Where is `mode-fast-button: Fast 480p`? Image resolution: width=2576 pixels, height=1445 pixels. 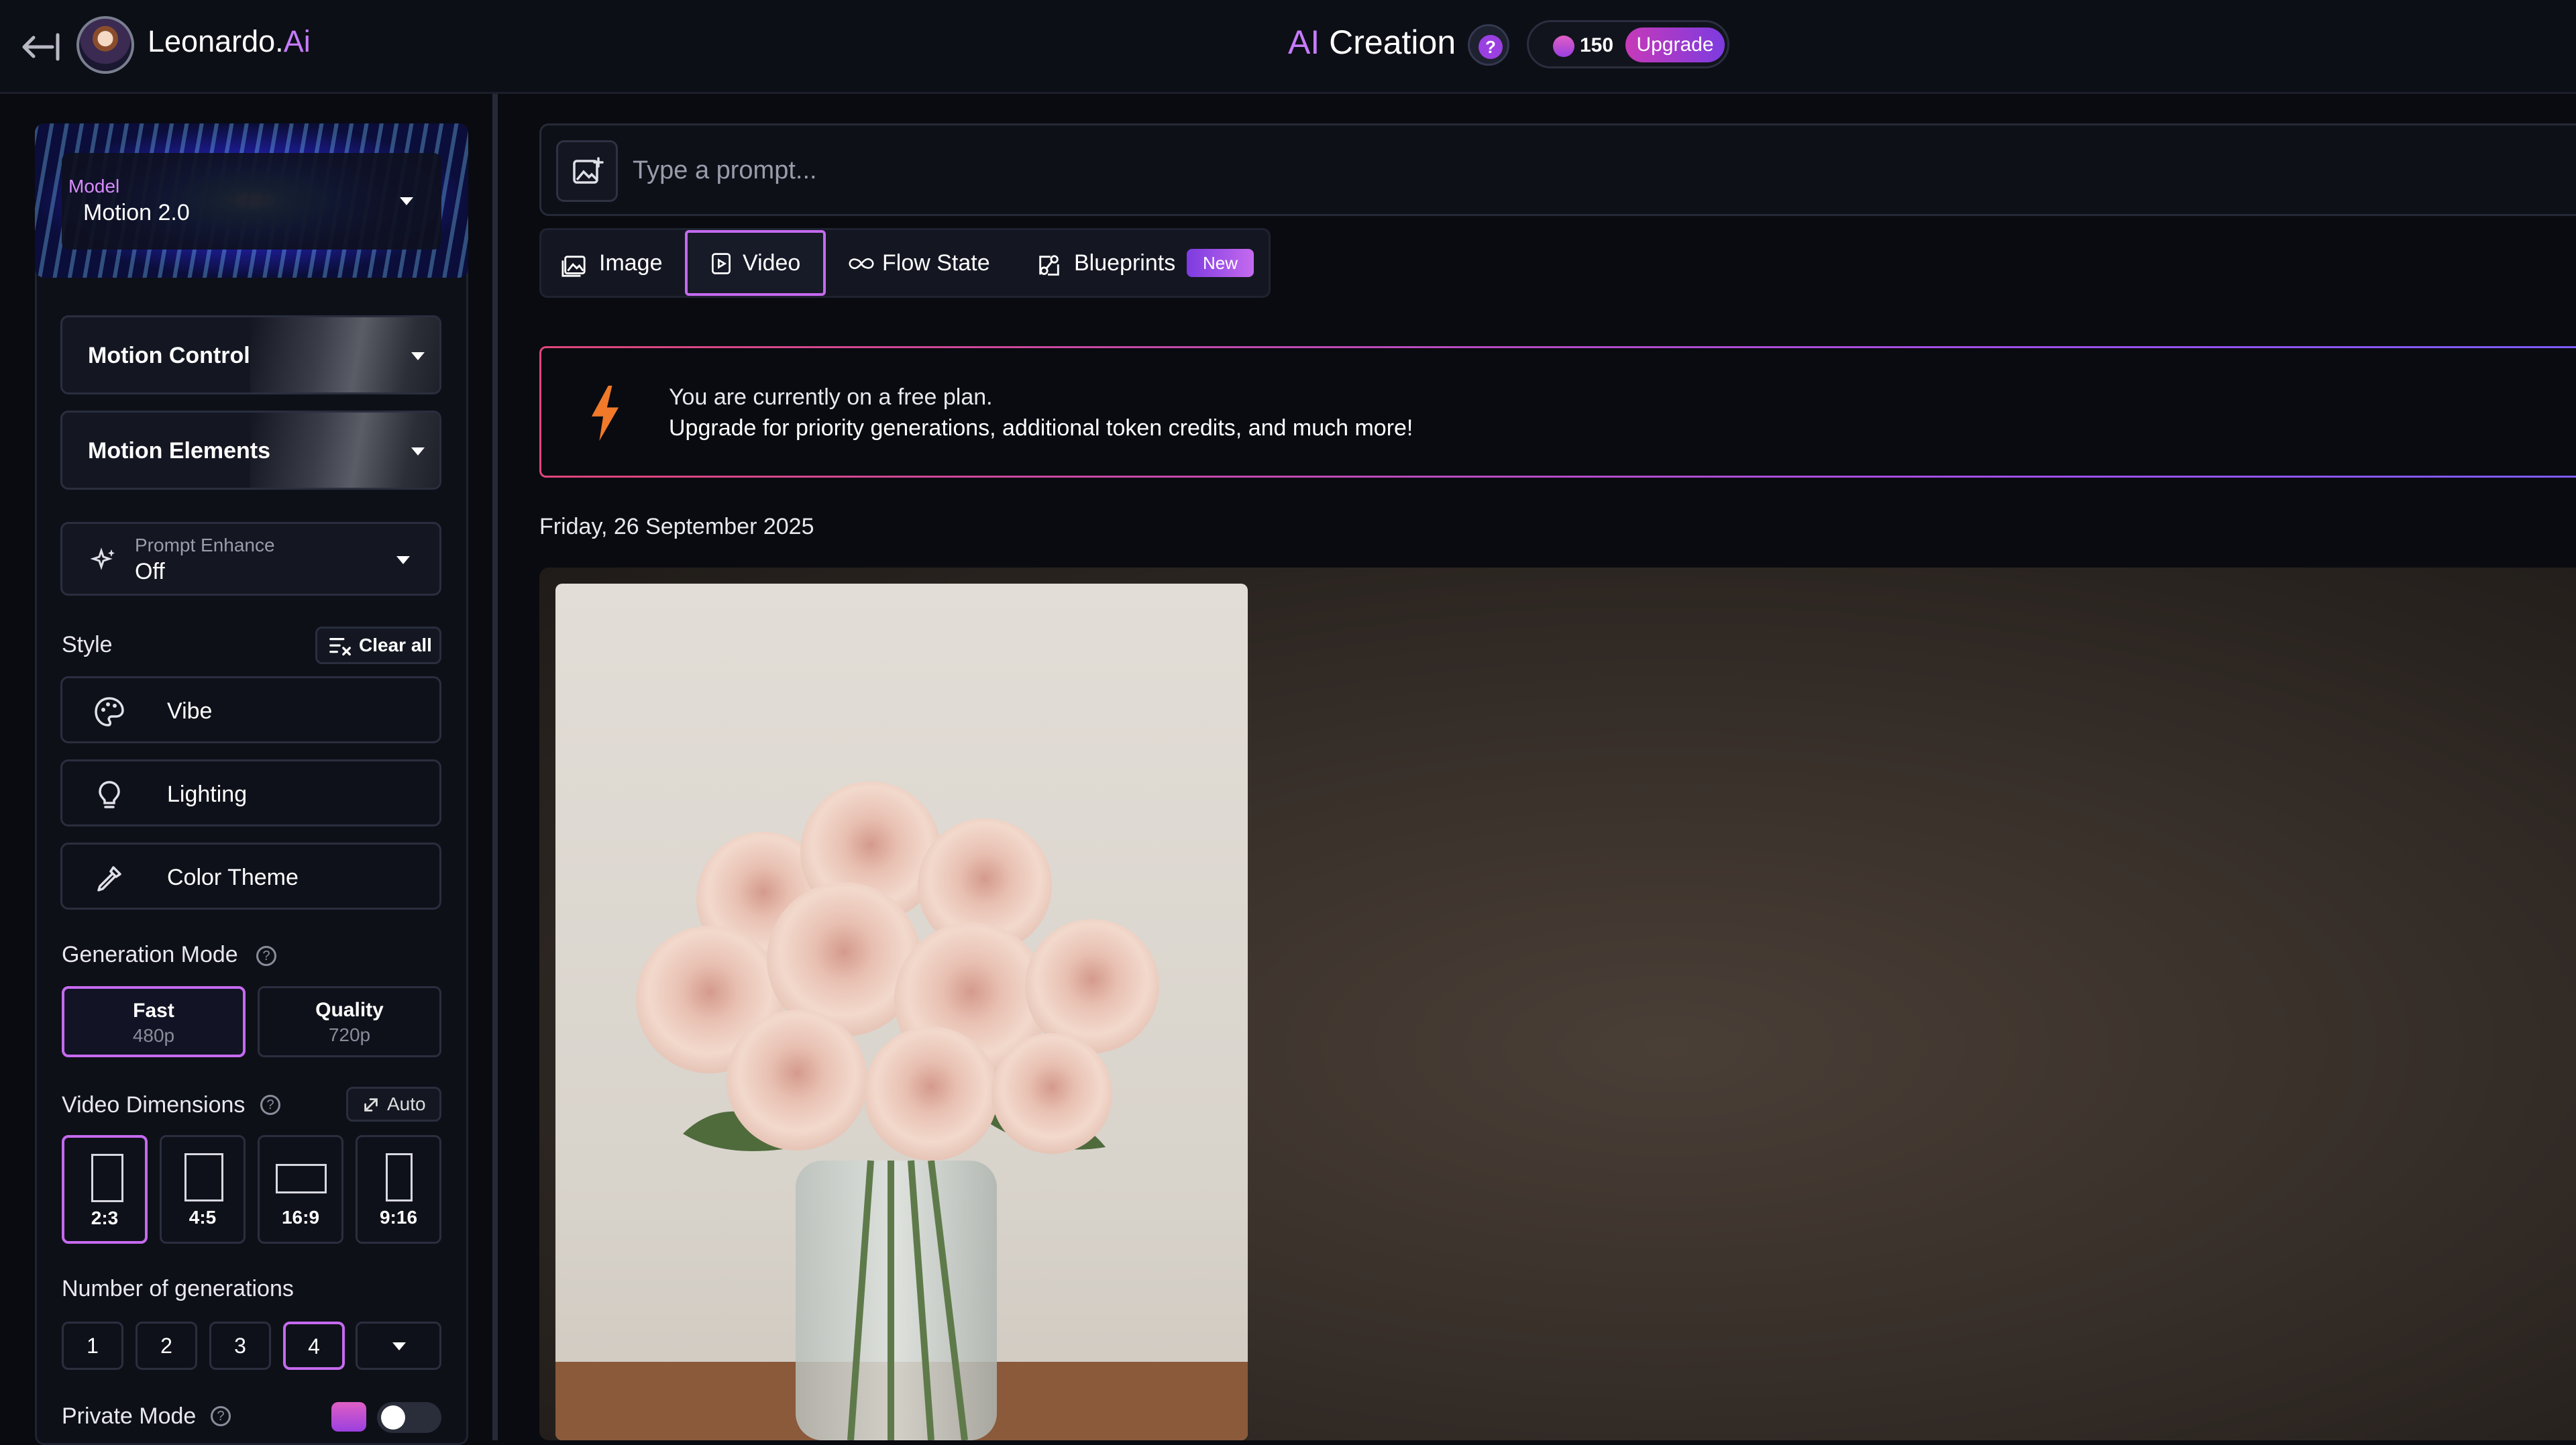 mode-fast-button: Fast 480p is located at coordinates (154, 1021).